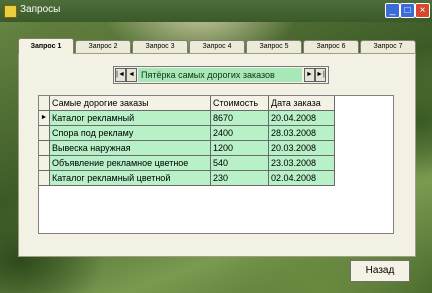 This screenshot has width=432, height=293. Describe the element at coordinates (320, 75) in the screenshot. I see `last-record-button: ►|` at that location.